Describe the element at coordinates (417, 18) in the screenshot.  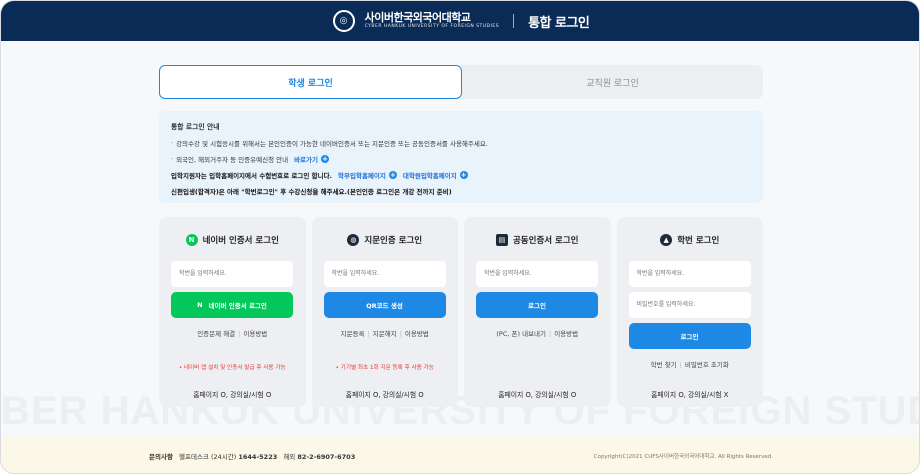
I see `logo-korean-name: 사이버한국외국어대학교` at that location.